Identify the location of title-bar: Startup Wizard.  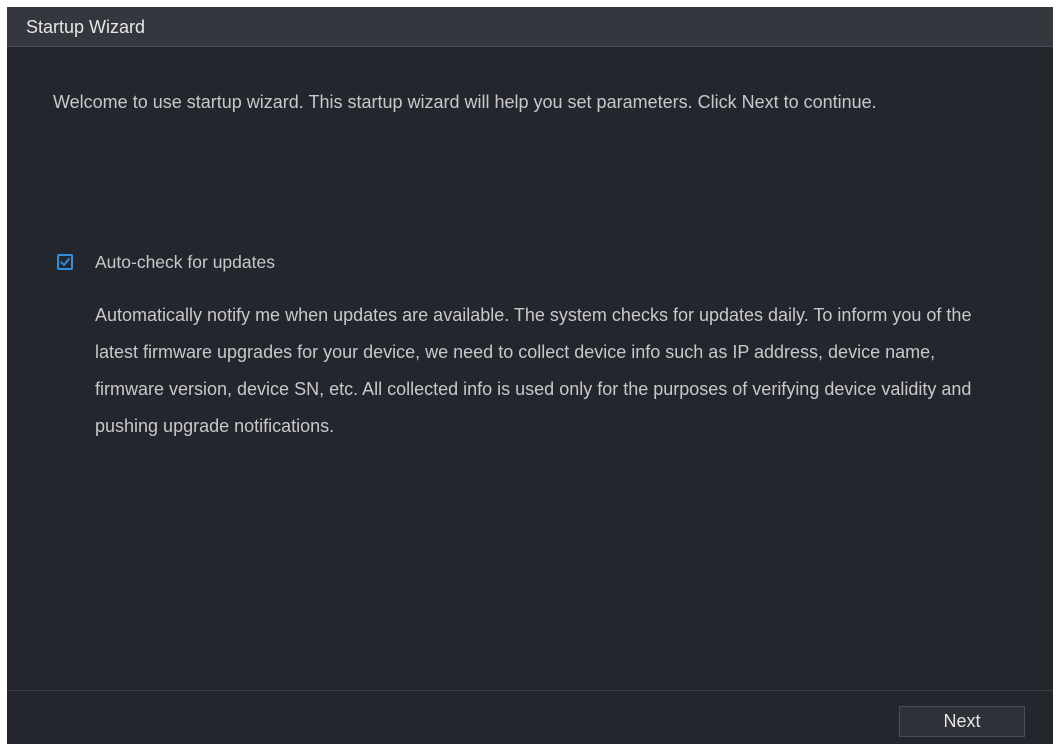
(530, 27).